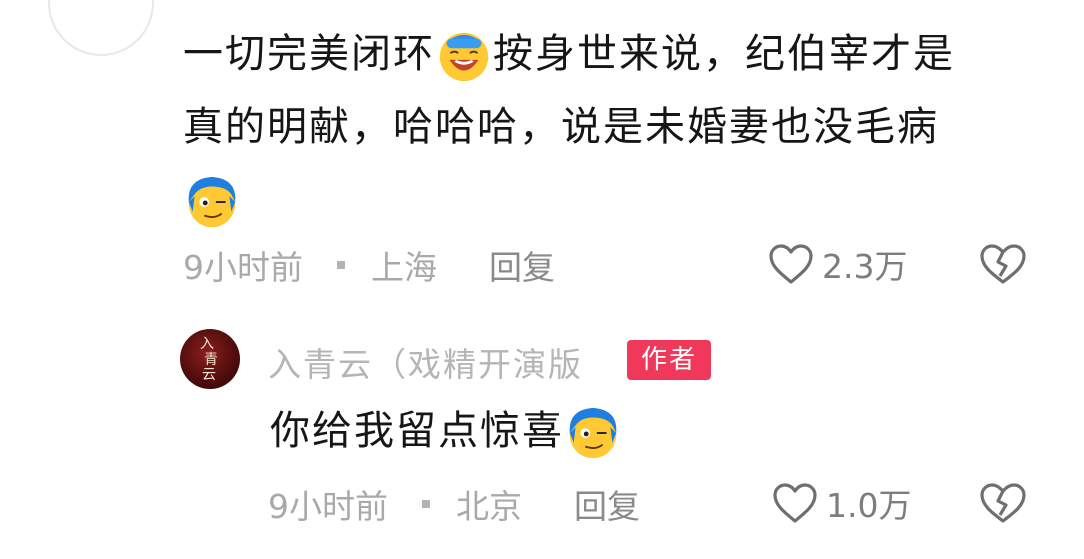  What do you see at coordinates (454, 504) in the screenshot?
I see `reply-meta: 9小时前 北京 回复` at bounding box center [454, 504].